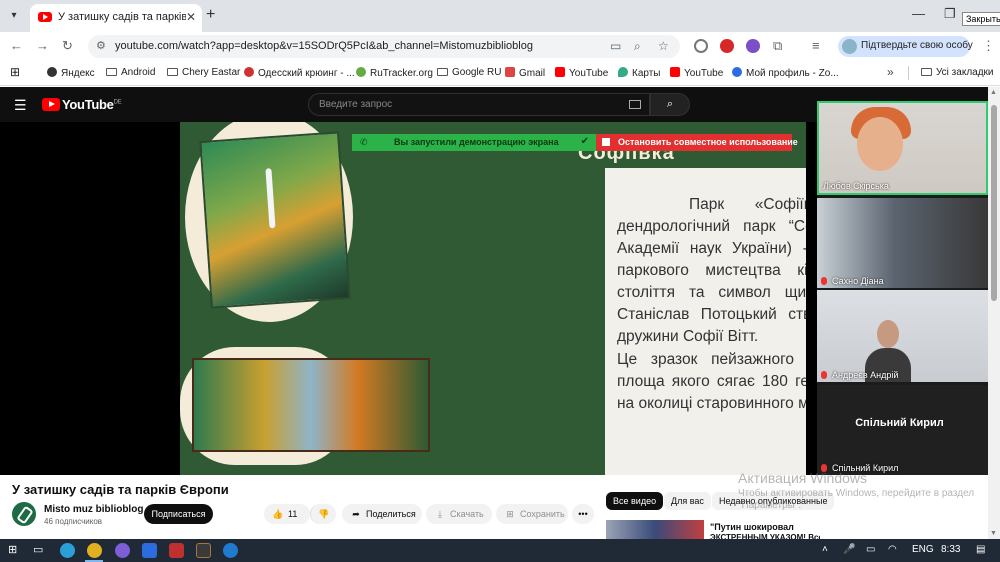 The width and height of the screenshot is (1000, 562). Describe the element at coordinates (532, 514) in the screenshot. I see `save-button: ⊞ Сохранить` at that location.